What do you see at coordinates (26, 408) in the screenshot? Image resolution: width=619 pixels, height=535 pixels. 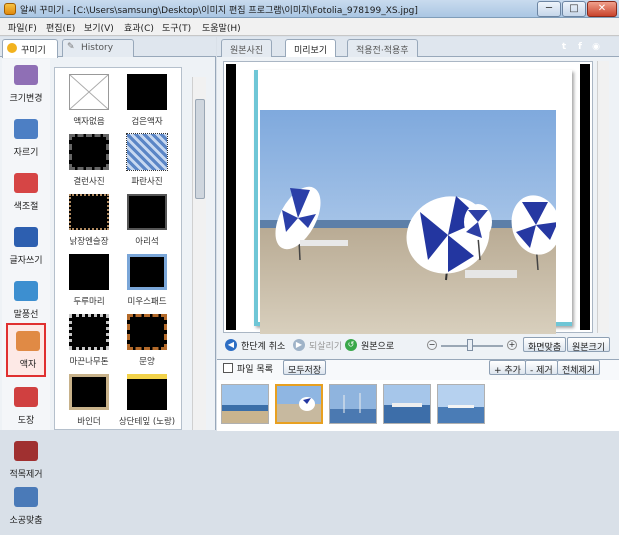 I see `tool-stamp: 도장` at bounding box center [26, 408].